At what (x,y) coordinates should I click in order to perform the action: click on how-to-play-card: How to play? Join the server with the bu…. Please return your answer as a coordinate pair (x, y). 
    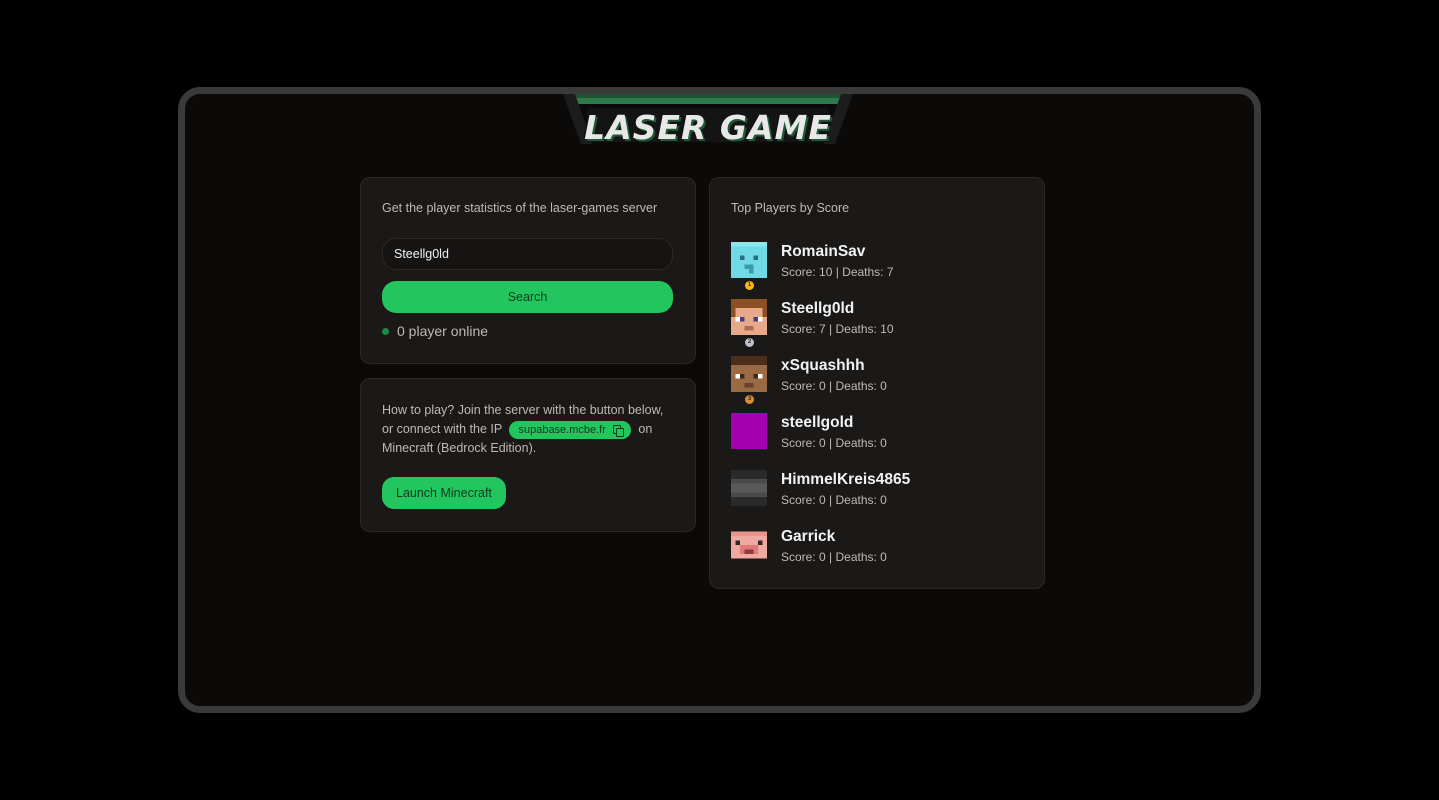
    Looking at the image, I should click on (528, 455).